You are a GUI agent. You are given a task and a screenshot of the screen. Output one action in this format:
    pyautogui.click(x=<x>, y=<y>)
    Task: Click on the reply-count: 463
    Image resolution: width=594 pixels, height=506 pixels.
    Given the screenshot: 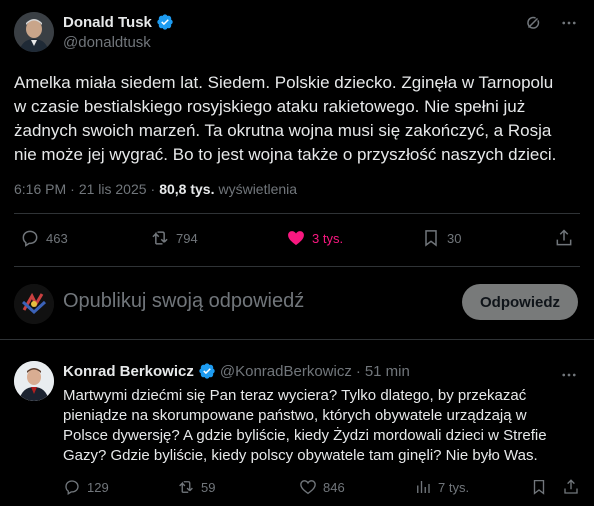 What is the action you would take?
    pyautogui.click(x=57, y=238)
    